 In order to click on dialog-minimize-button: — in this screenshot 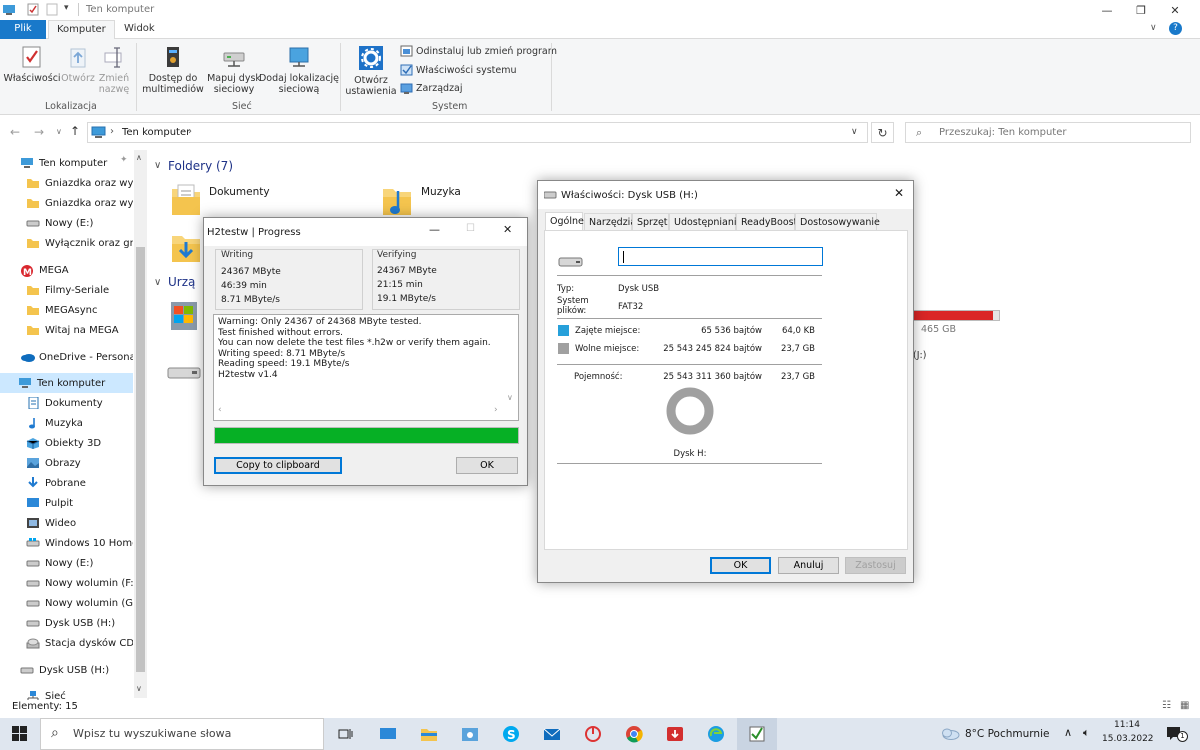, I will do `click(434, 229)`.